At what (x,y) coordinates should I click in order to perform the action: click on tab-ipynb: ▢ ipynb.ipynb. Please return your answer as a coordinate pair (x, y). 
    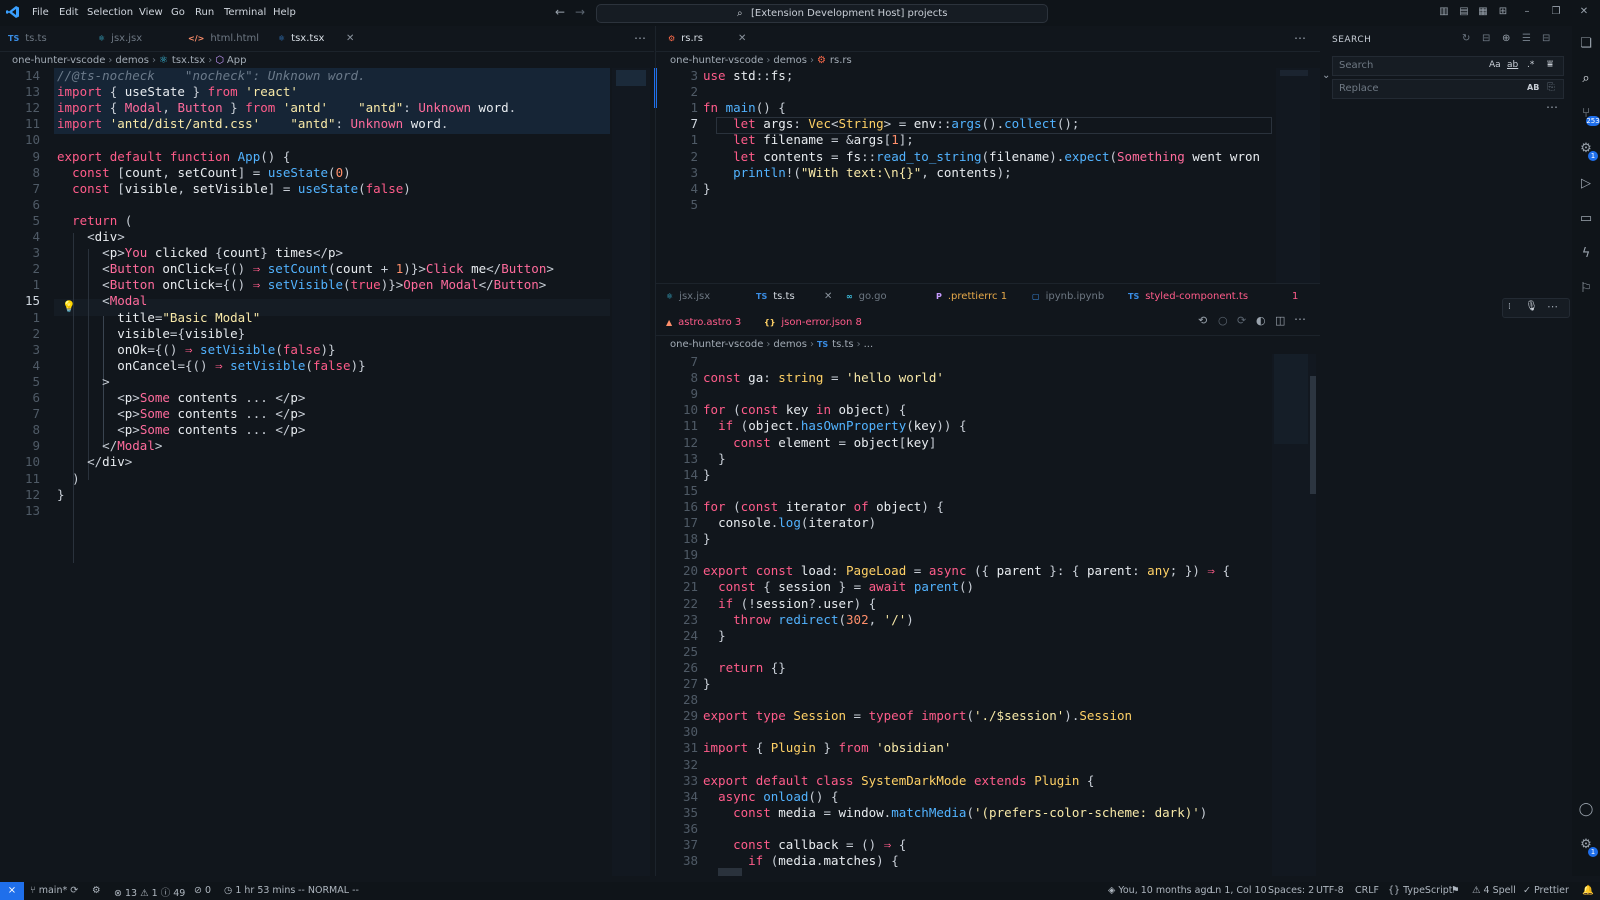
    Looking at the image, I should click on (1068, 297).